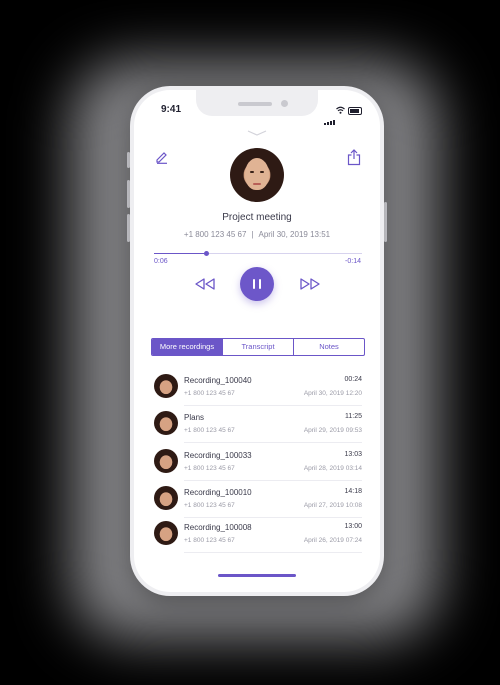 This screenshot has width=500, height=685. Describe the element at coordinates (257, 184) in the screenshot. I see `avatar-lips` at that location.